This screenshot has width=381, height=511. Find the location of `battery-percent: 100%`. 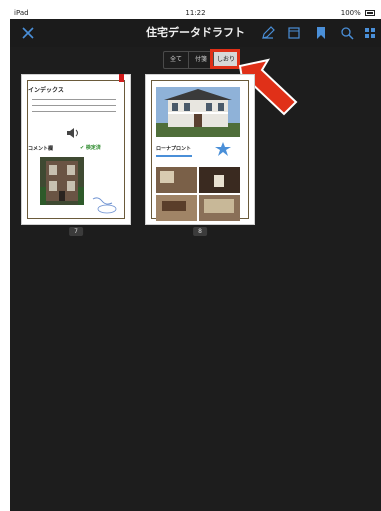

battery-percent: 100% is located at coordinates (350, 13).